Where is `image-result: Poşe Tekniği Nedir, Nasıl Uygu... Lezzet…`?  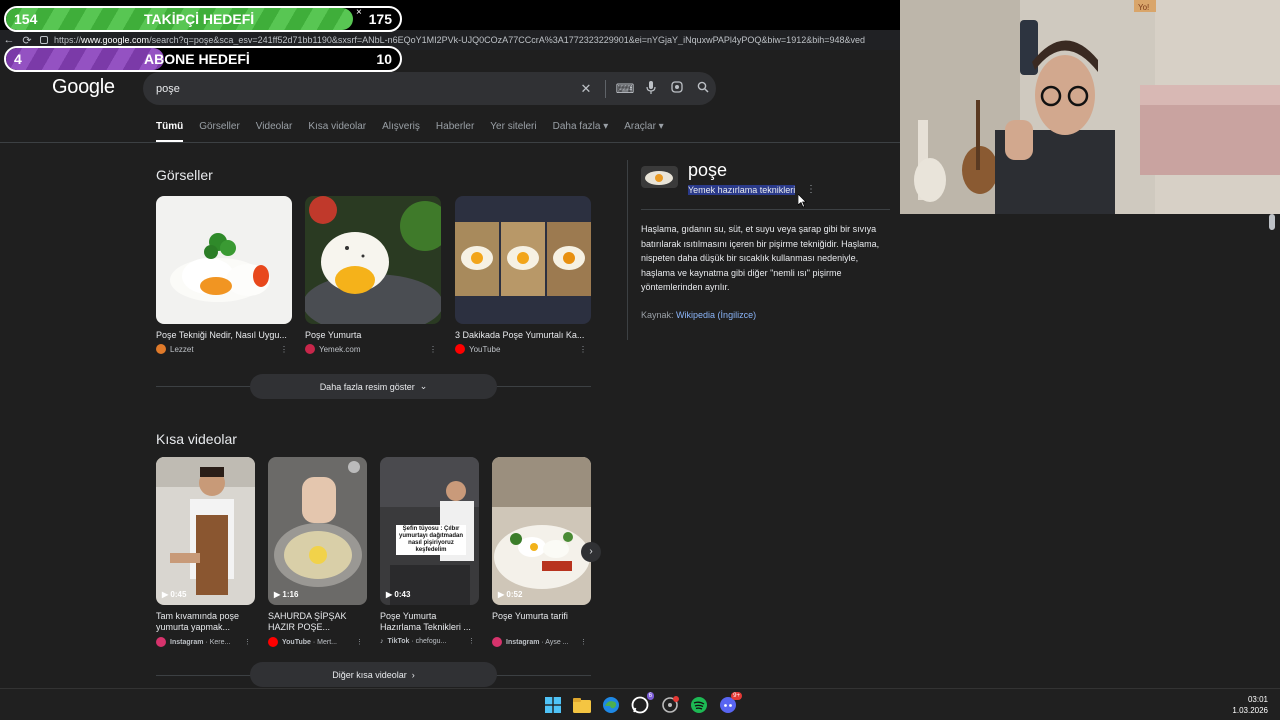
image-result: Poşe Tekniği Nedir, Nasıl Uygu... Lezzet… is located at coordinates (224, 275).